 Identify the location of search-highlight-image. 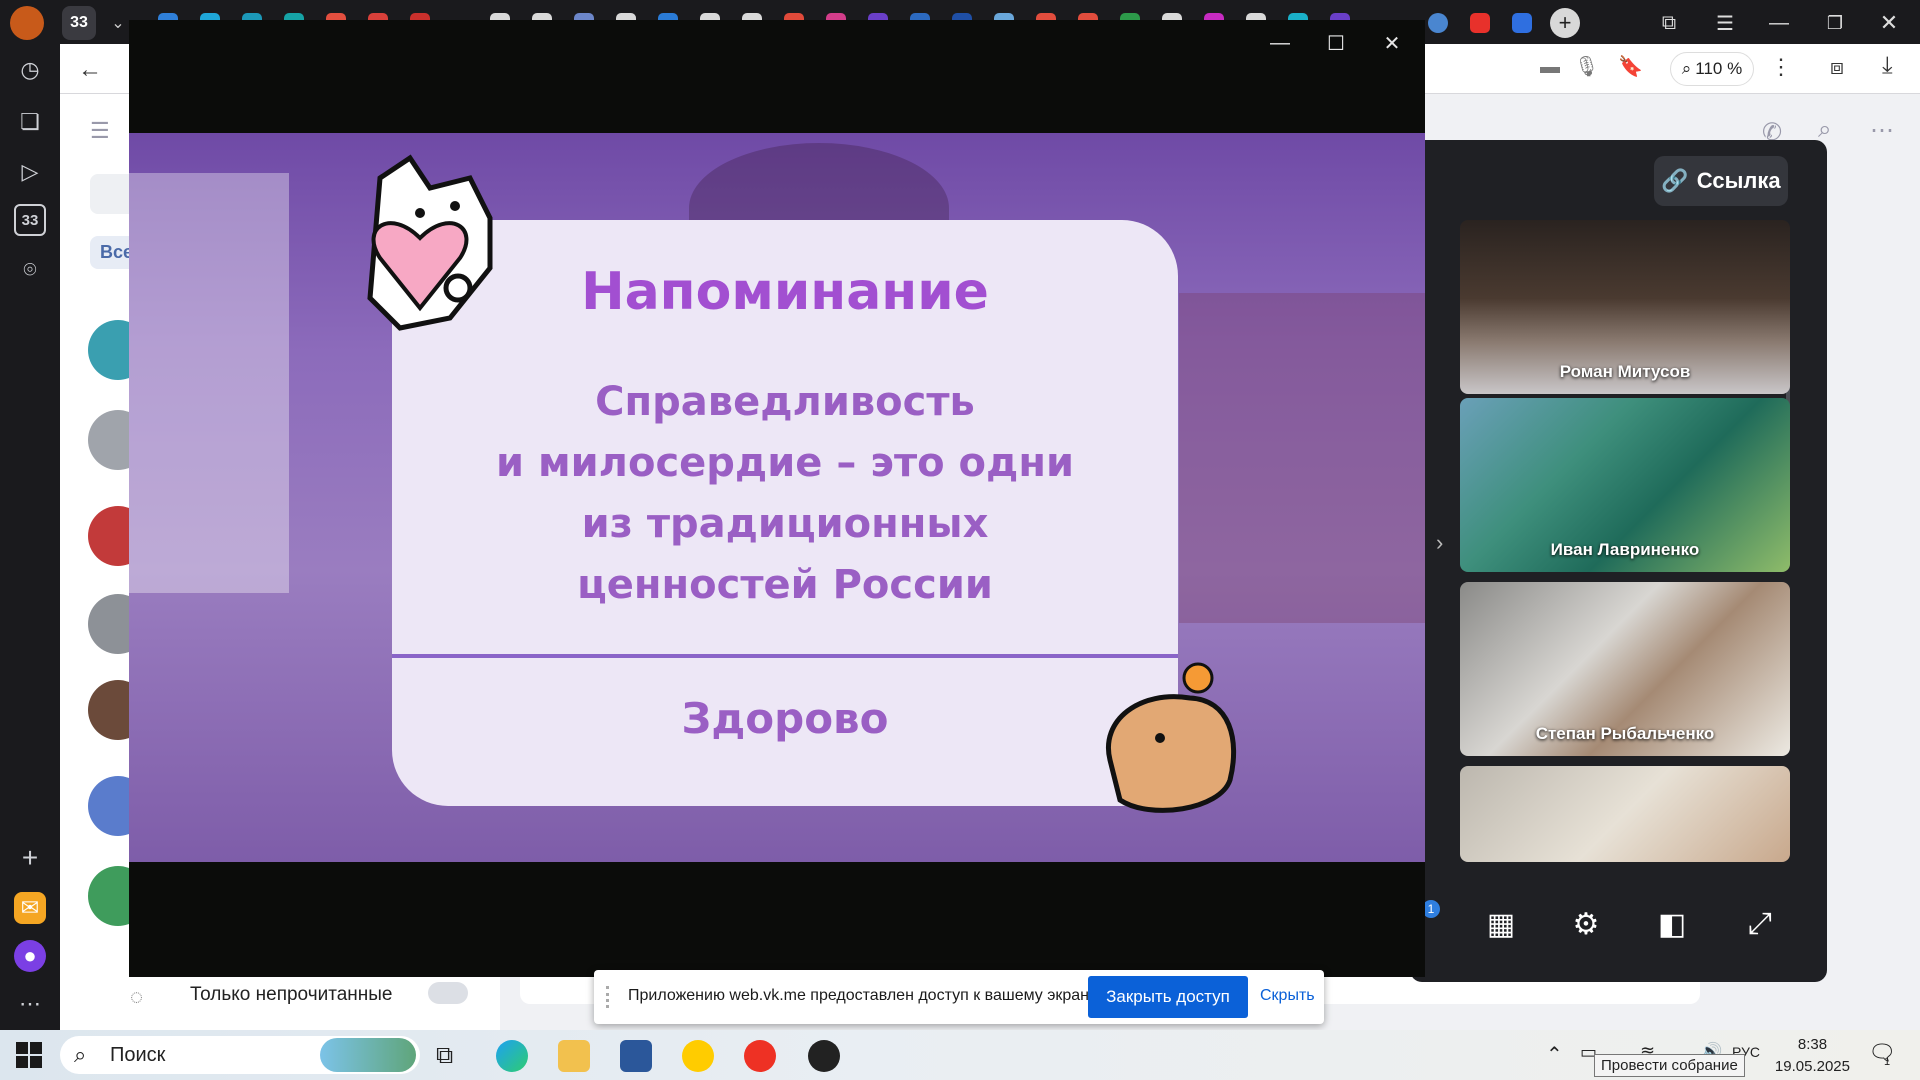
(368, 1055).